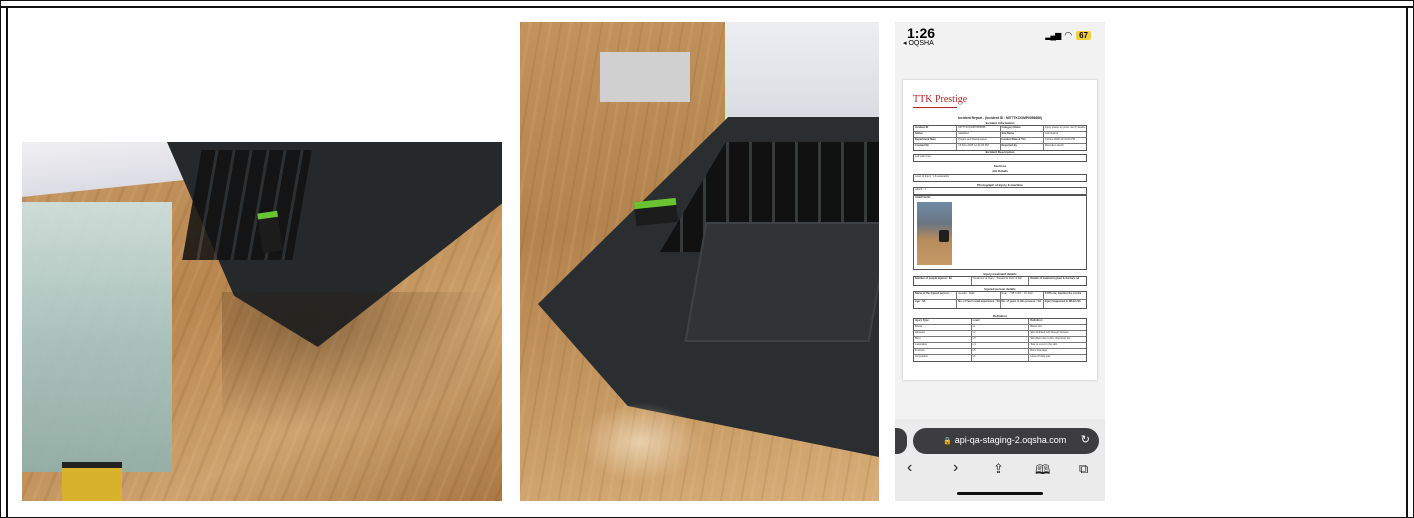 The height and width of the screenshot is (518, 1414). What do you see at coordinates (781, 282) in the screenshot?
I see `touchpad` at bounding box center [781, 282].